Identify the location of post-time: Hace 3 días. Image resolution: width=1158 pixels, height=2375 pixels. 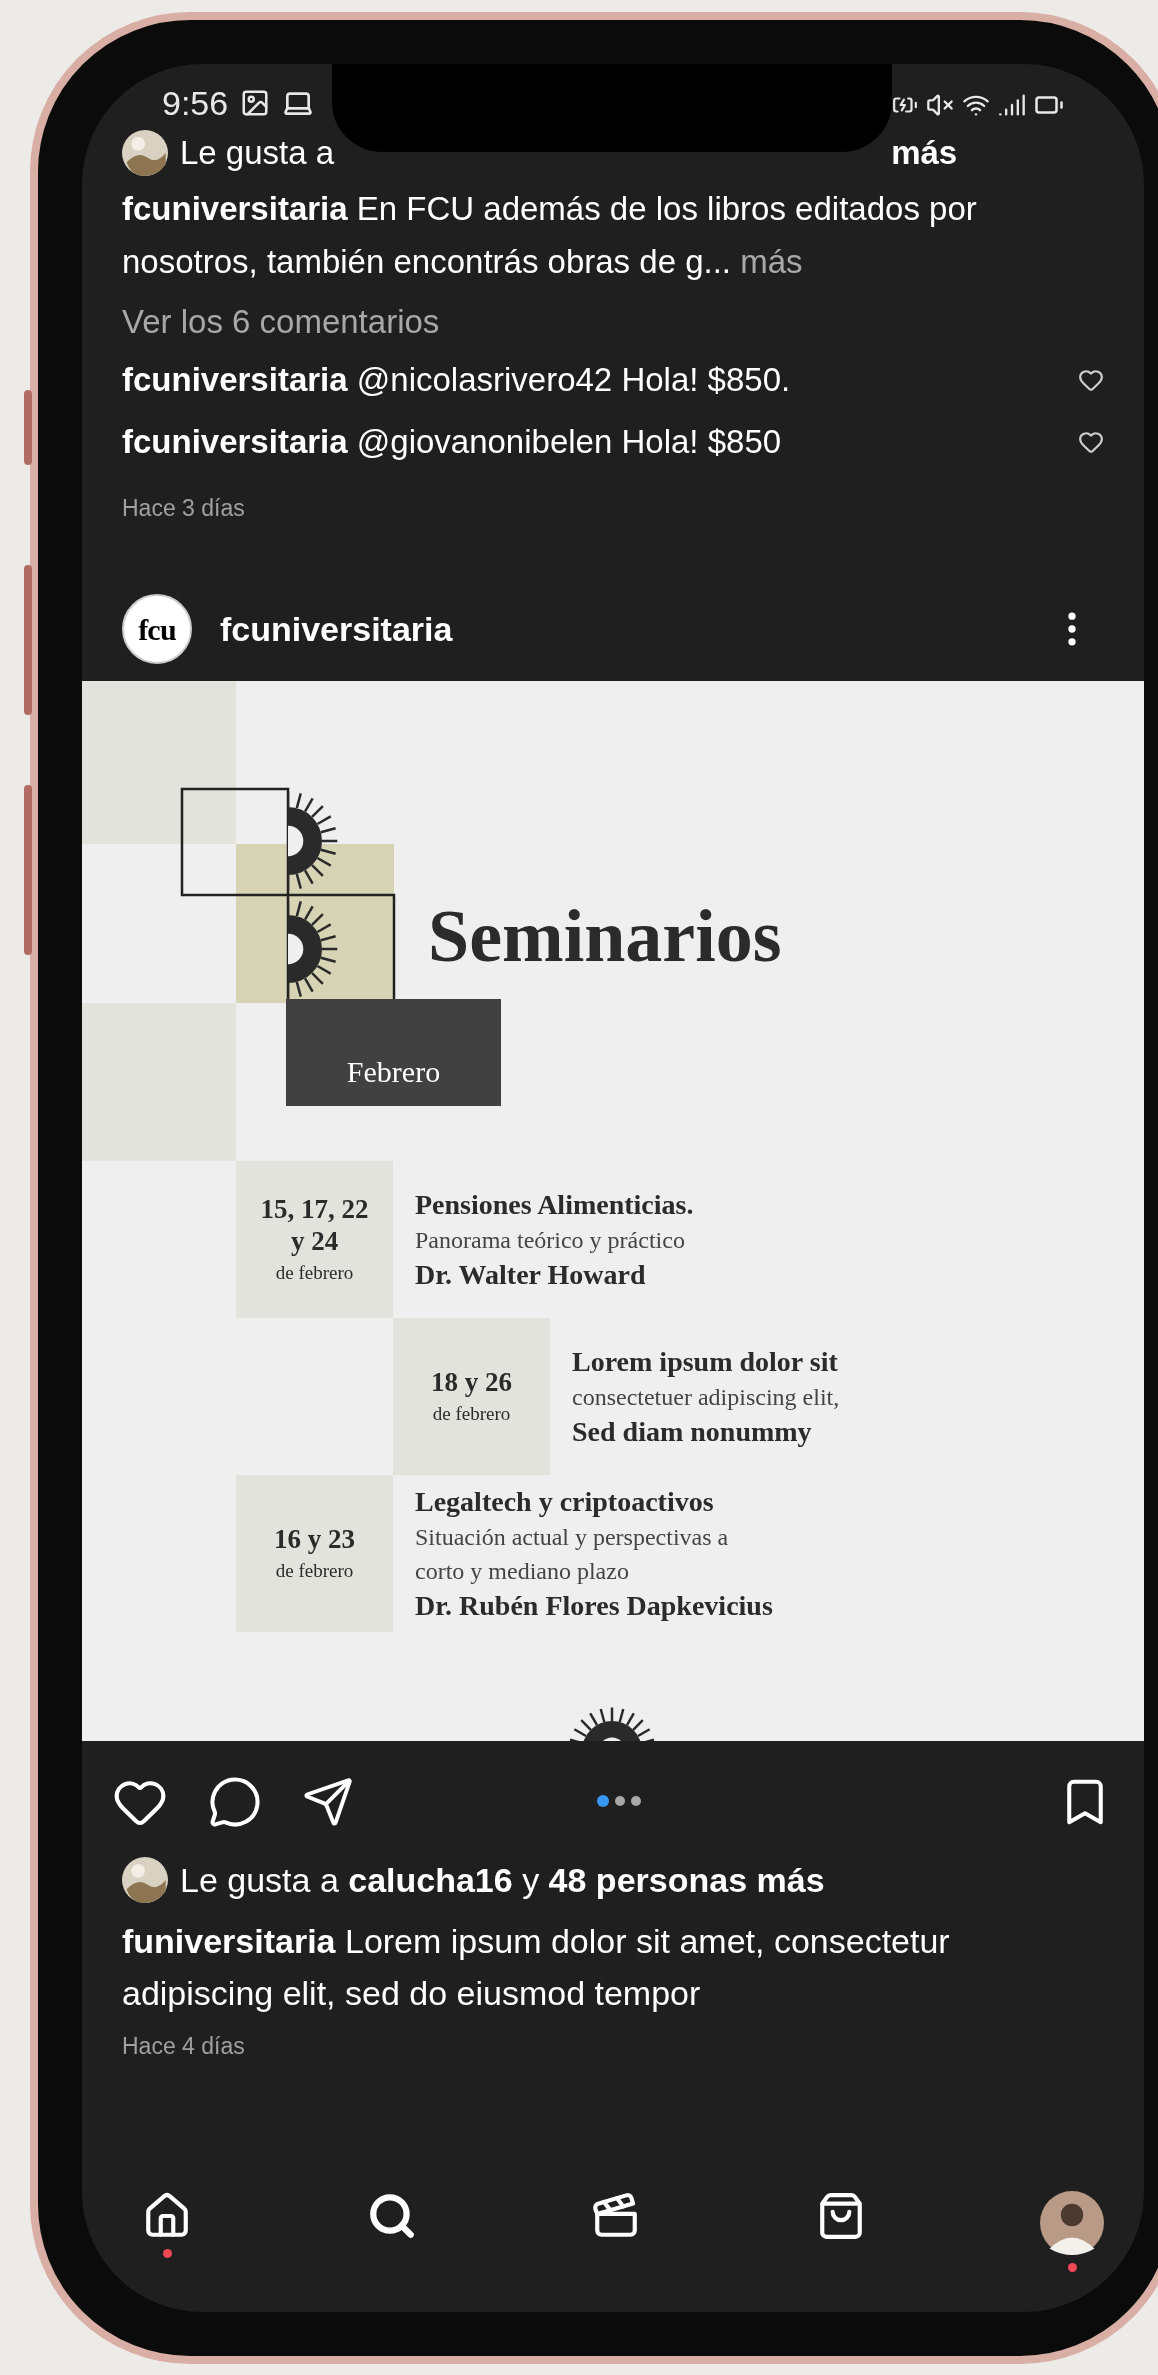
(184, 508).